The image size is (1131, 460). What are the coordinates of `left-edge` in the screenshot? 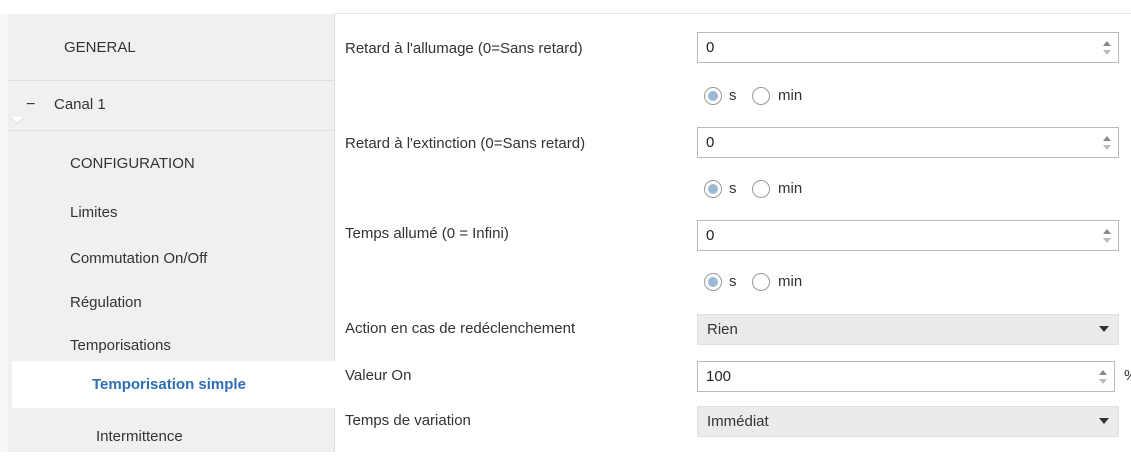 It's located at (4, 233).